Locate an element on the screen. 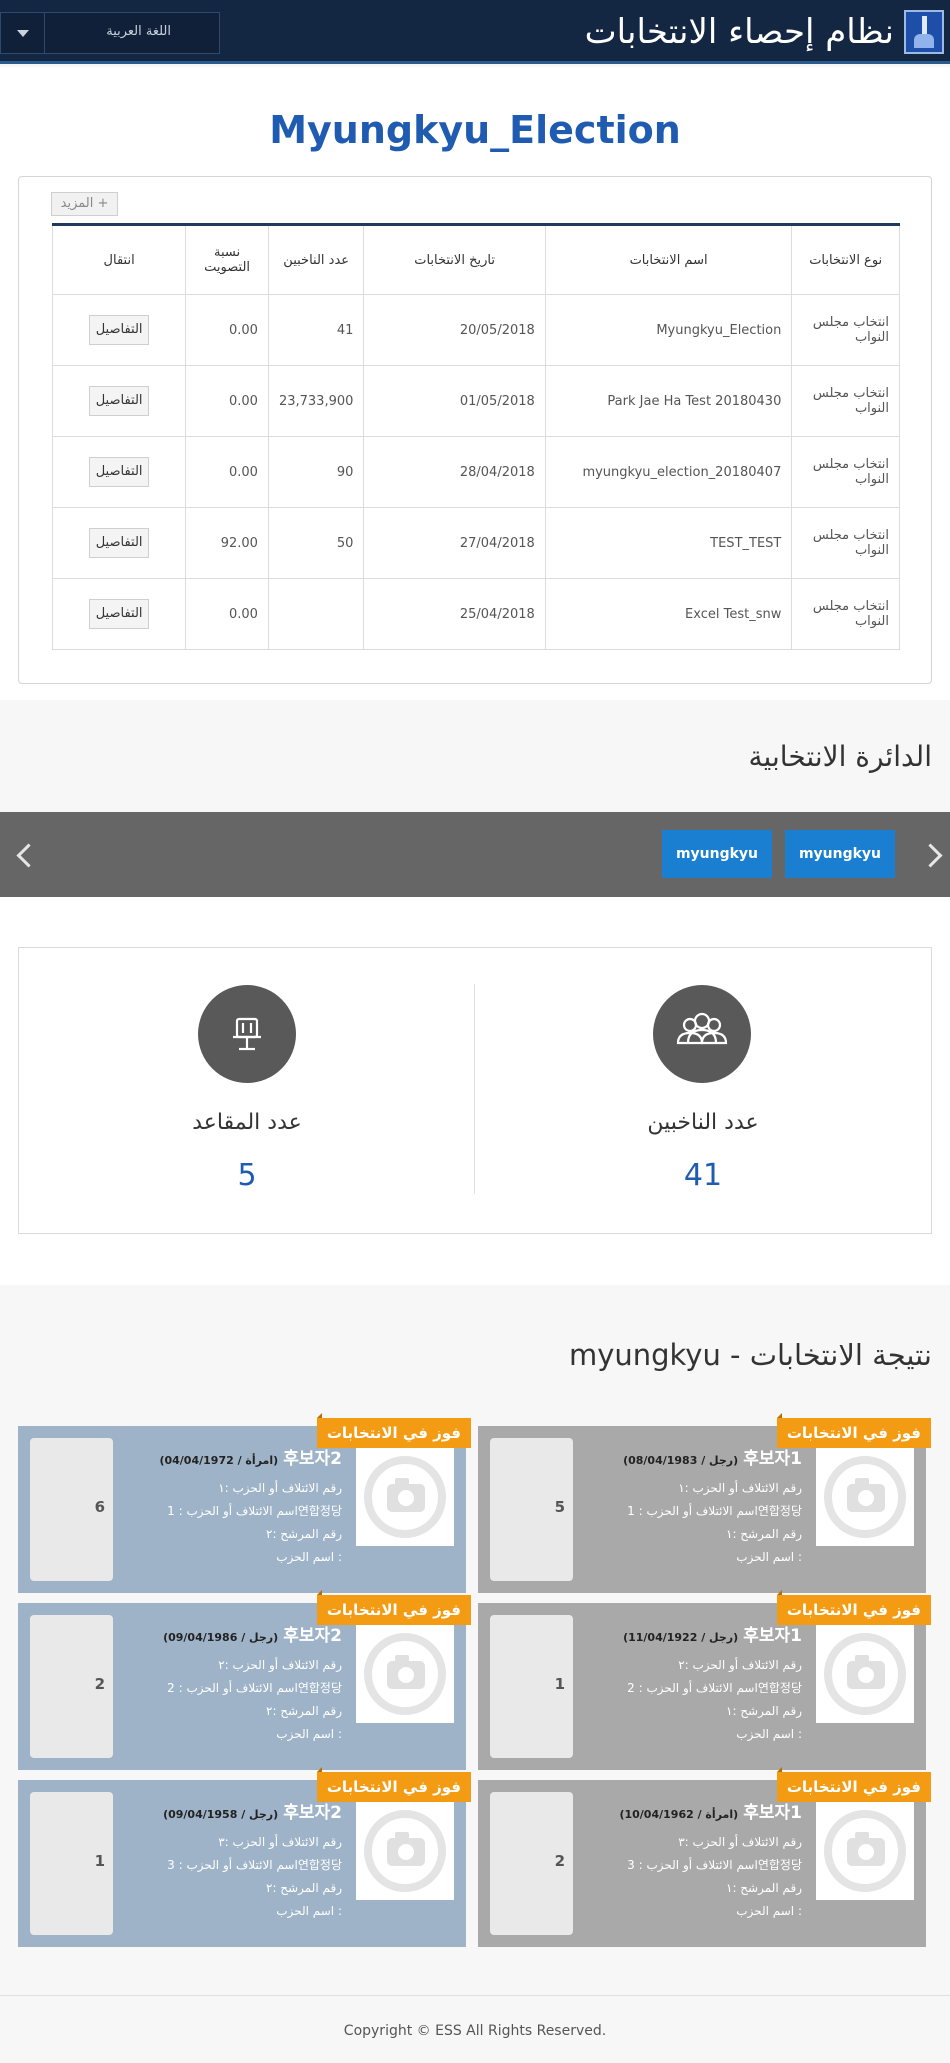 Image resolution: width=950 pixels, height=2063 pixels. more-button: المزيد + is located at coordinates (84, 204).